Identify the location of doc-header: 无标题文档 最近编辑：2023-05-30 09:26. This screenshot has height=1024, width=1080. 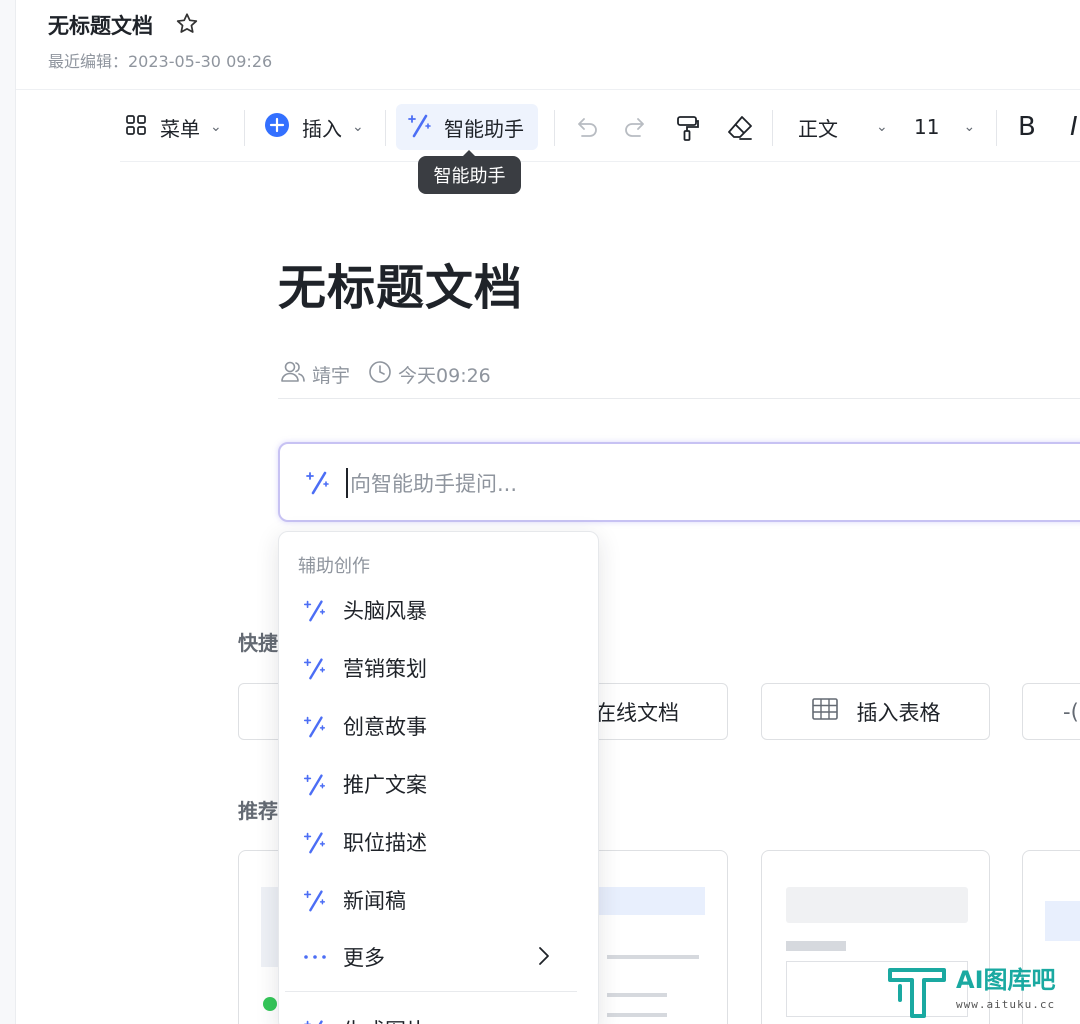
(548, 45).